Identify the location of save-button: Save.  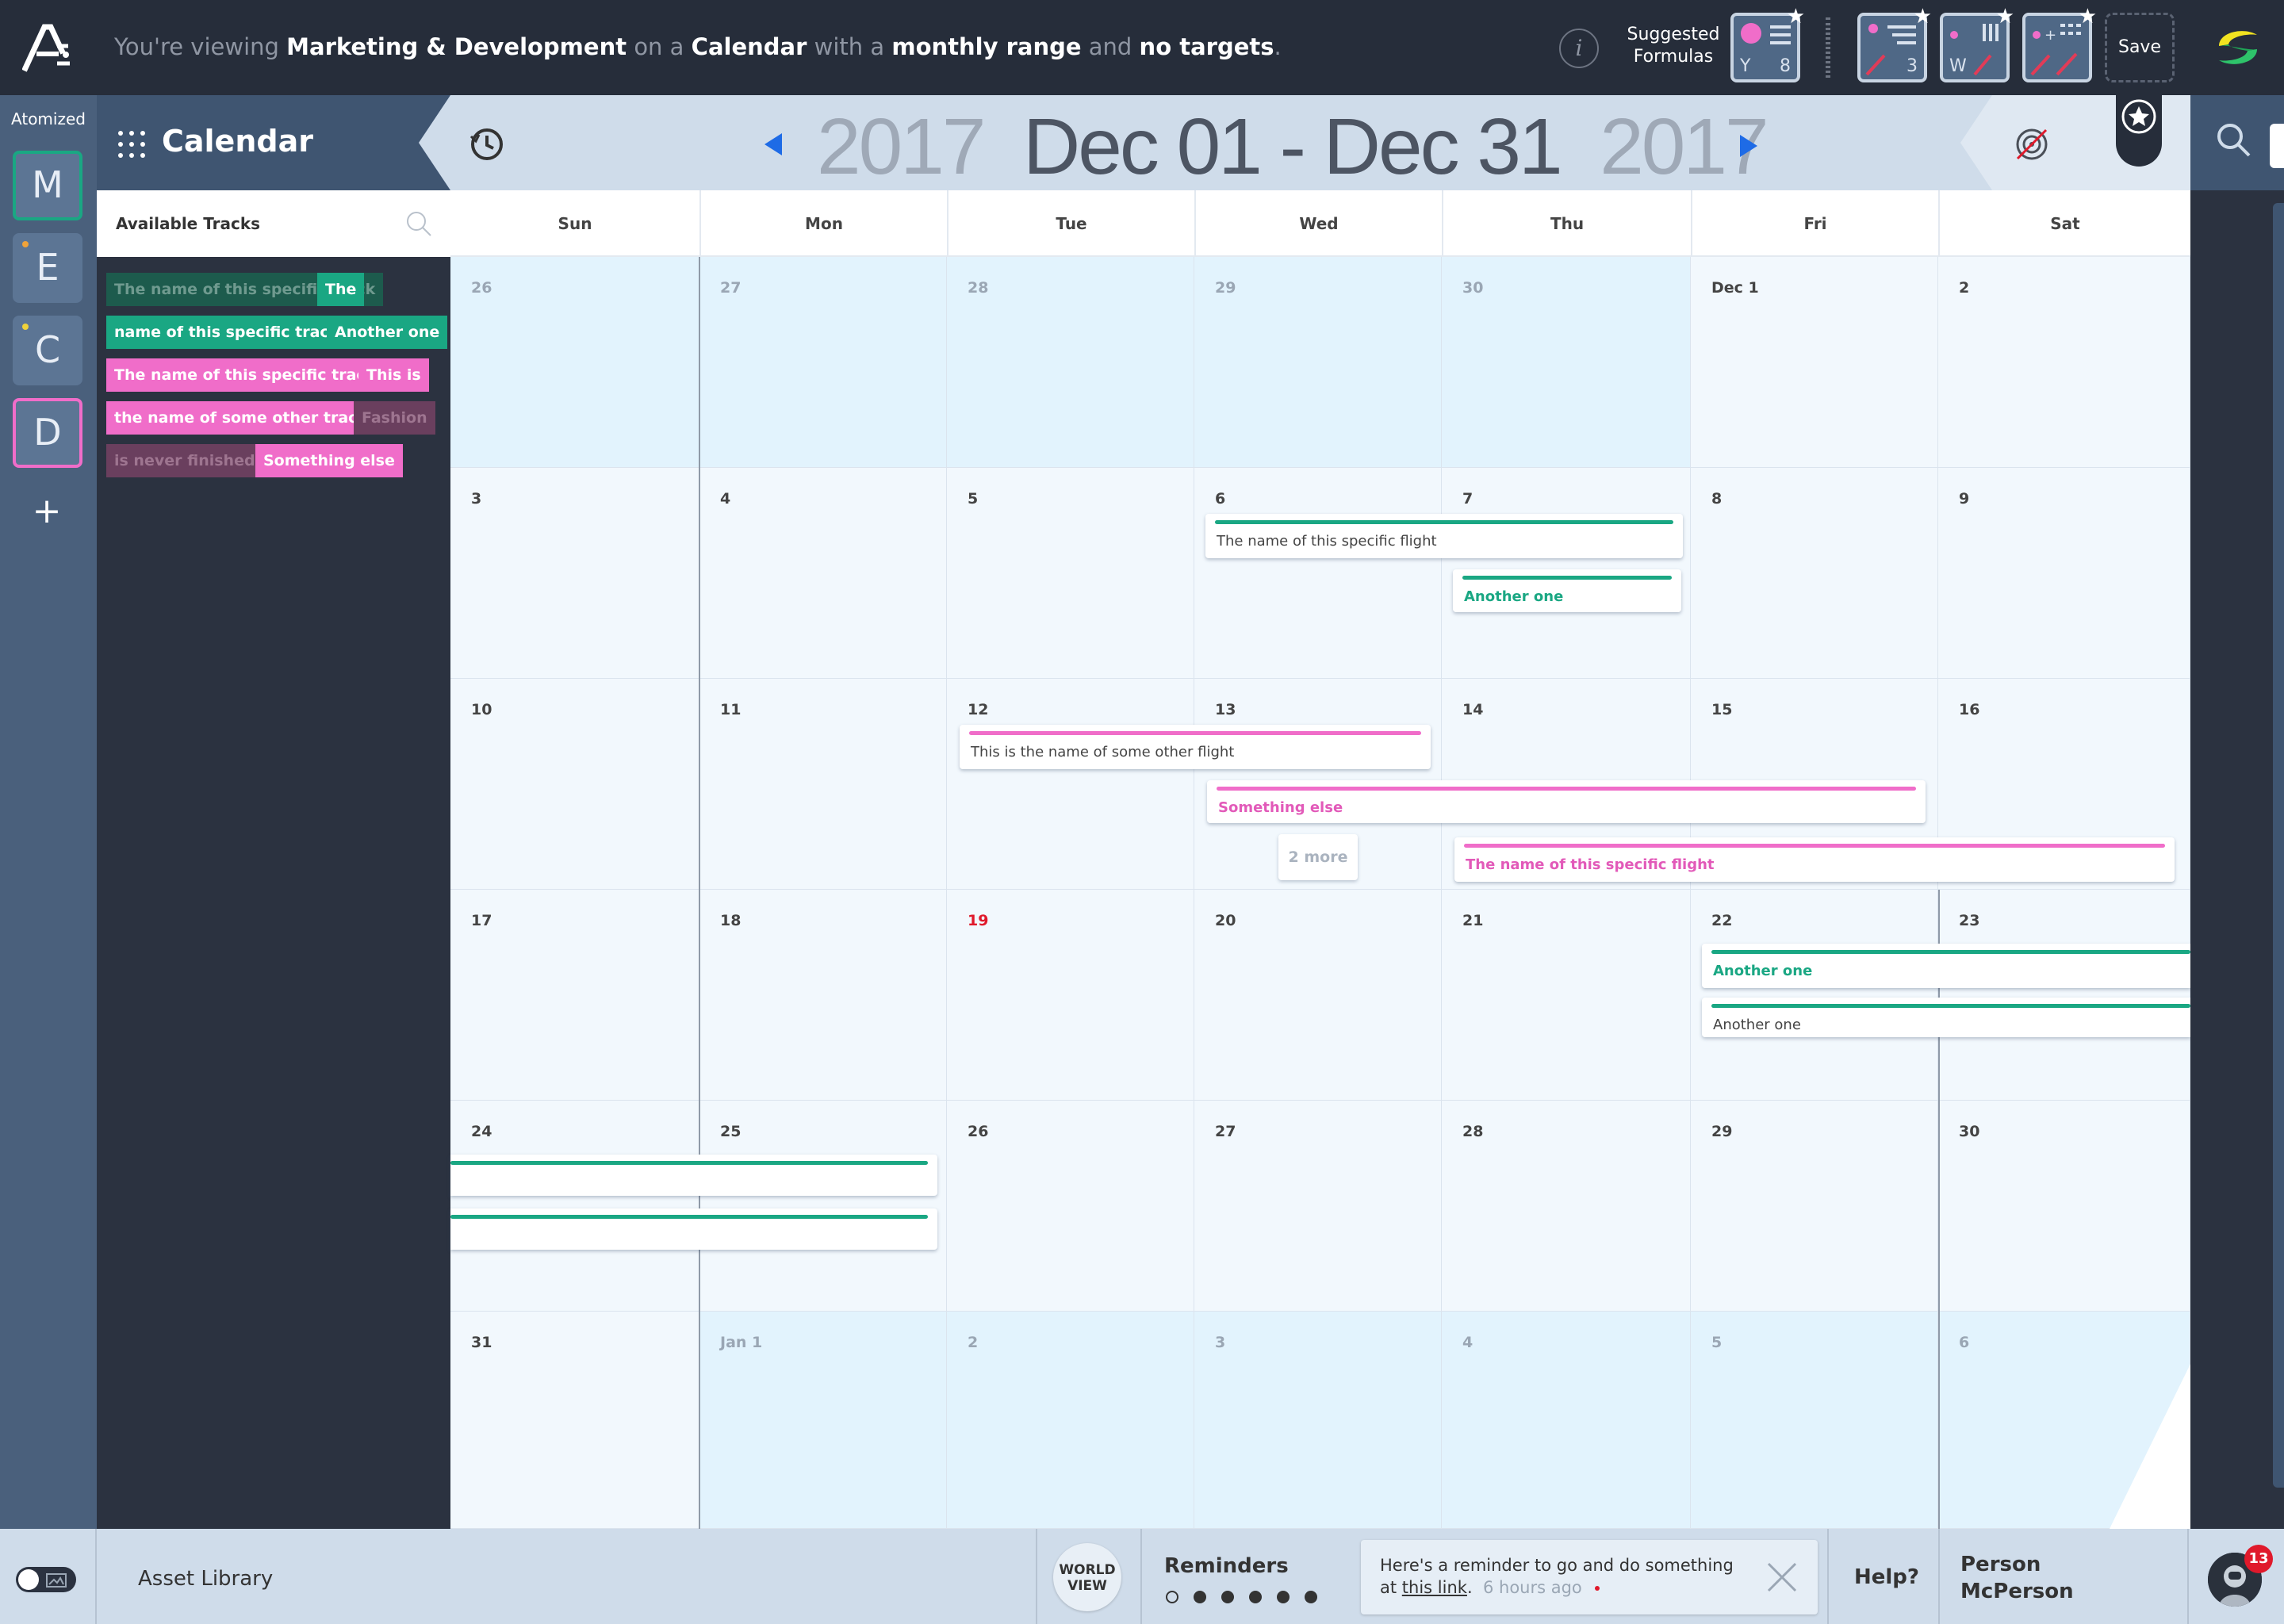
(2140, 47).